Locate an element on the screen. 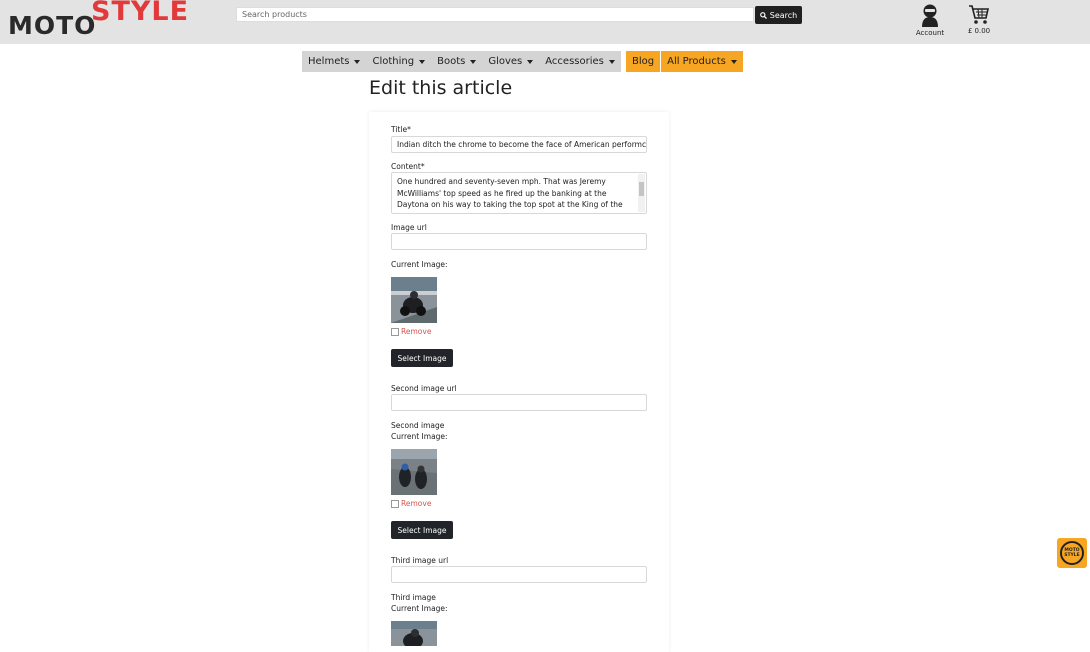 This screenshot has height=652, width=1090. moto-style-badge: MOTO STYLE is located at coordinates (1072, 553).